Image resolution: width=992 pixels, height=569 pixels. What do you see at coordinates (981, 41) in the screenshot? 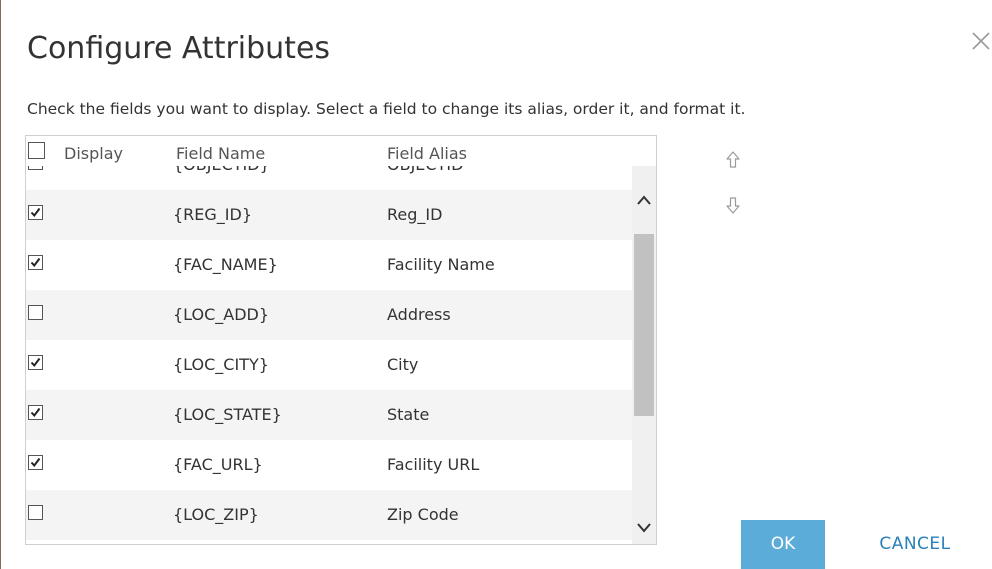
I see `close-icon` at bounding box center [981, 41].